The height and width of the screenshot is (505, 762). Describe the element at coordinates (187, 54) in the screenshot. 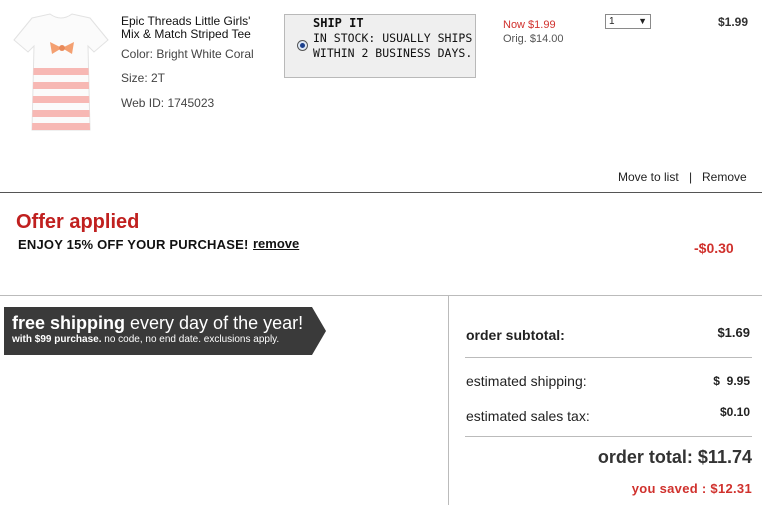

I see `product-color: Color: Bright White Coral` at that location.